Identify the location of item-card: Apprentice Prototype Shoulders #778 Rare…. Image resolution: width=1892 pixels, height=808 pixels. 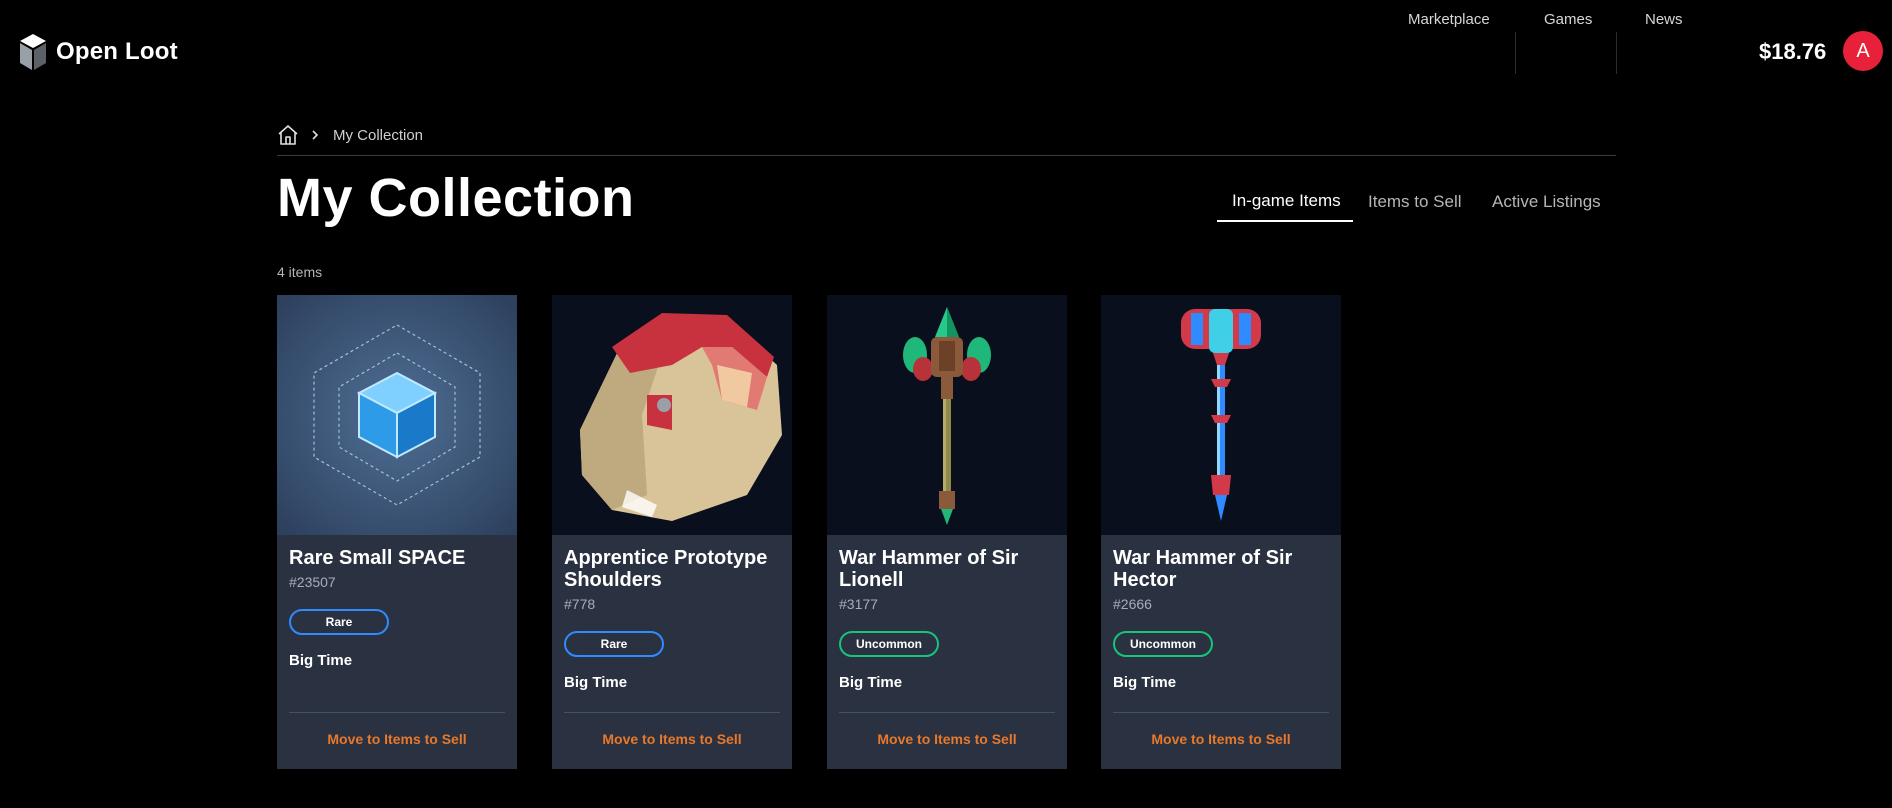
(672, 532).